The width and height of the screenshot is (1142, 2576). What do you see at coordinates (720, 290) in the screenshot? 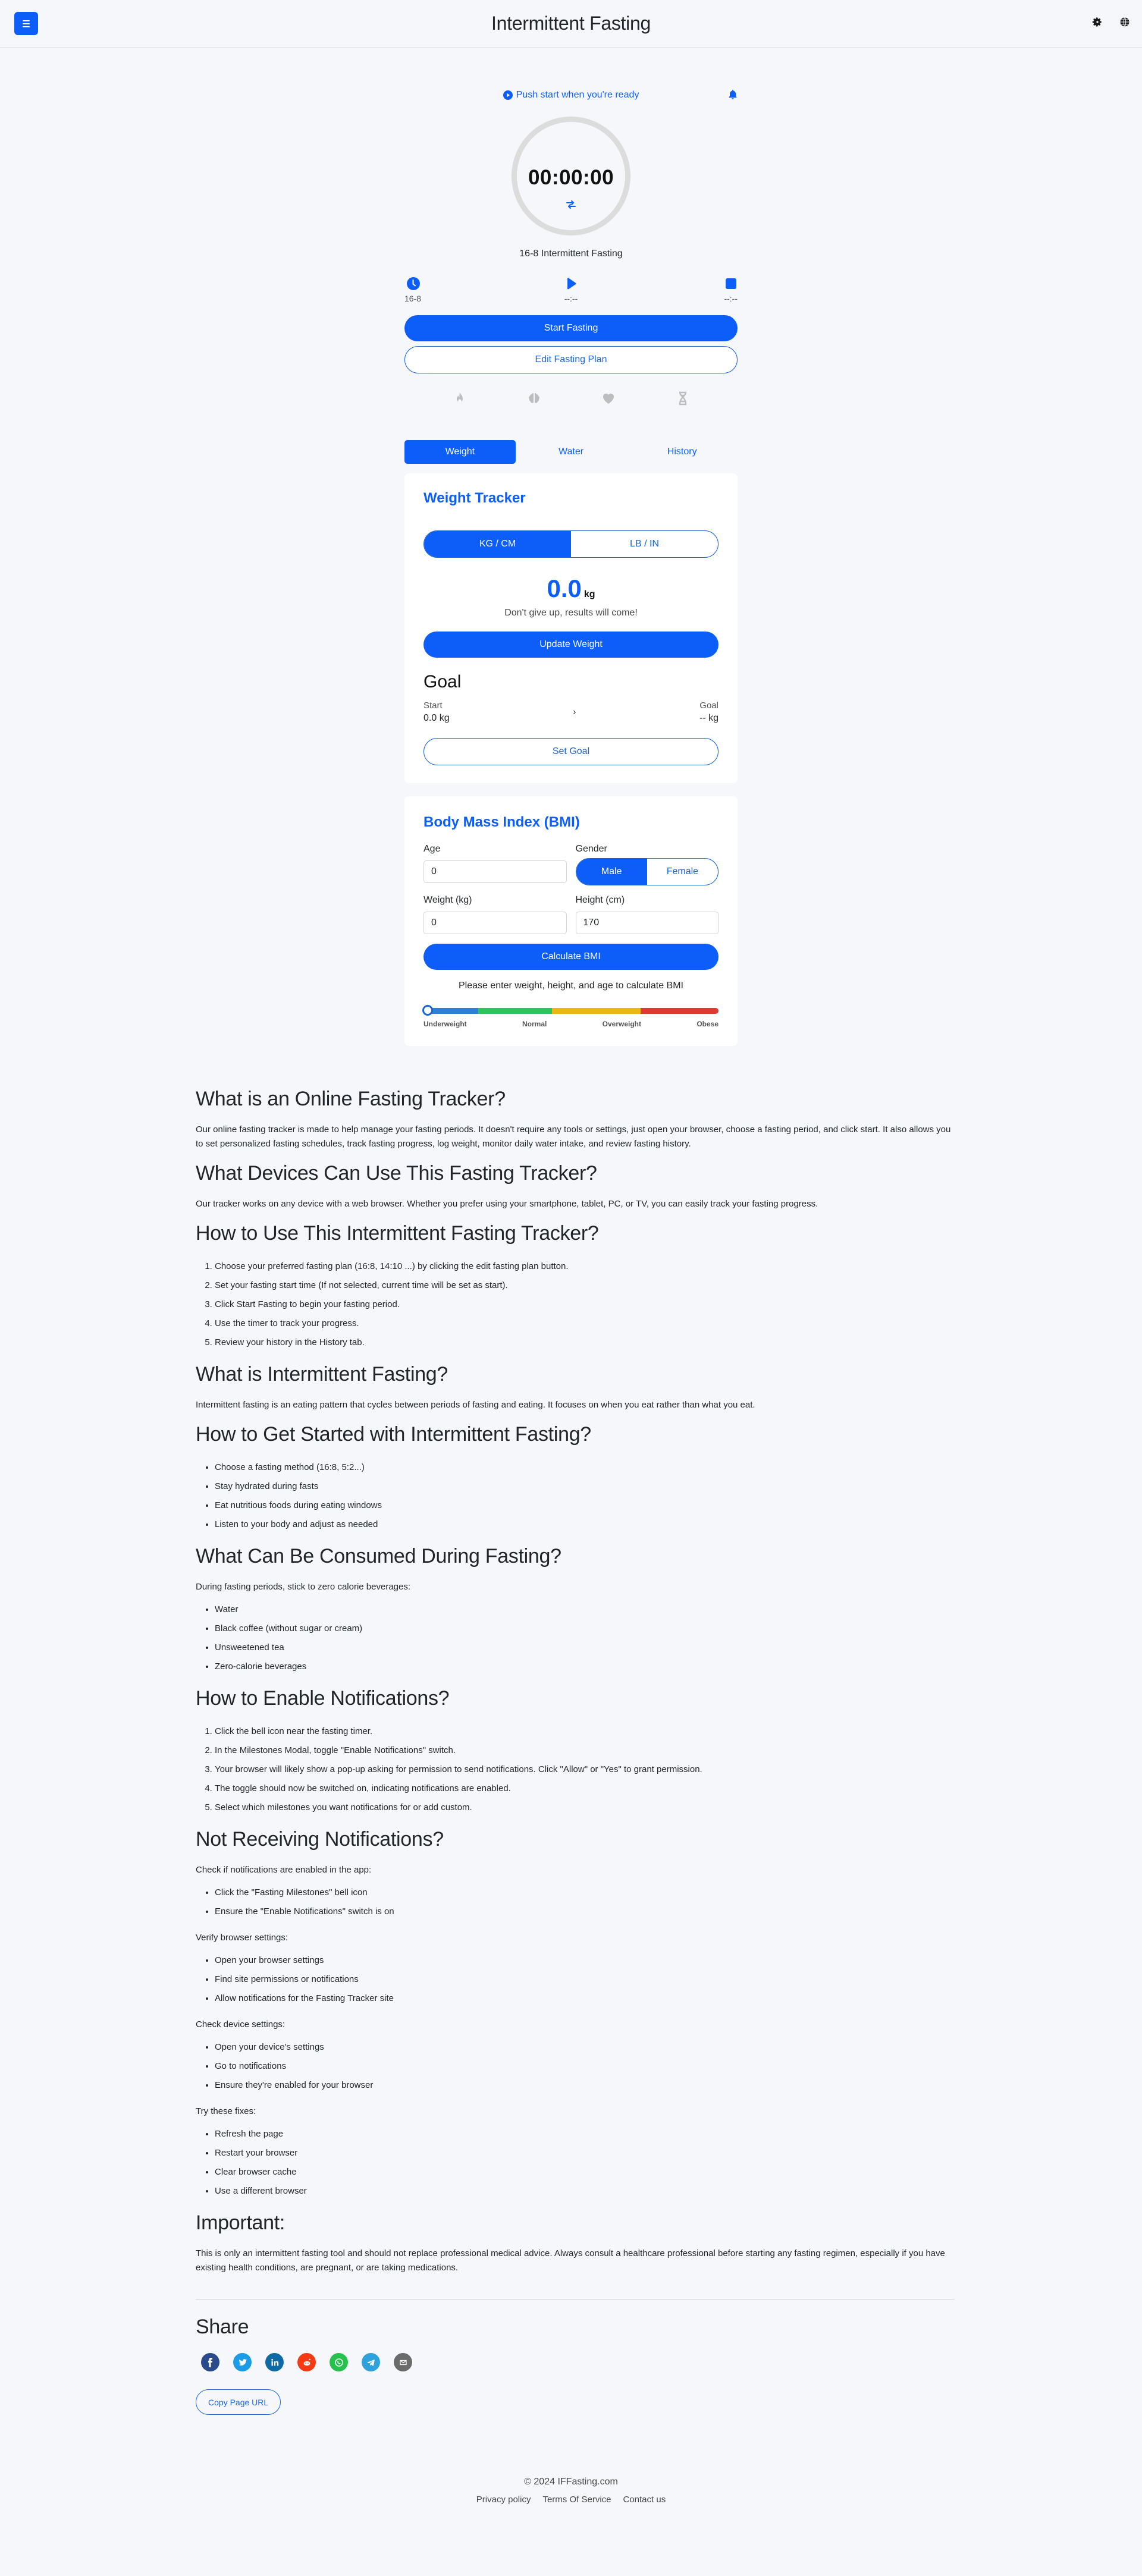
I see `end-time-meta: --:--` at bounding box center [720, 290].